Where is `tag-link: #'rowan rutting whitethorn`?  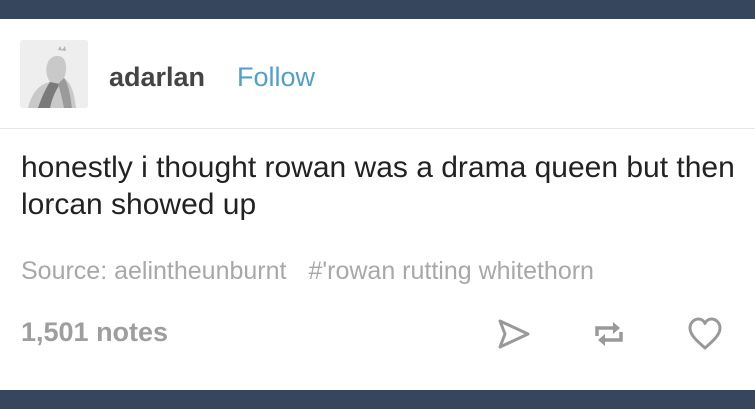 tag-link: #'rowan rutting whitethorn is located at coordinates (451, 271).